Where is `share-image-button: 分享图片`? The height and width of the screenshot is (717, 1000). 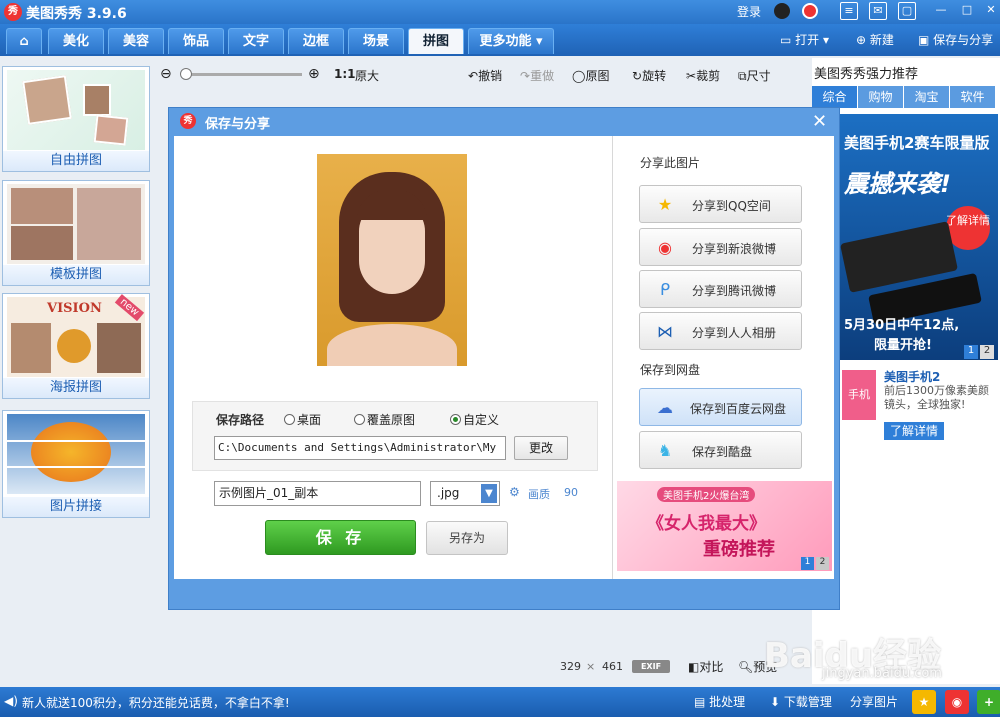
share-image-button: 分享图片 is located at coordinates (874, 701).